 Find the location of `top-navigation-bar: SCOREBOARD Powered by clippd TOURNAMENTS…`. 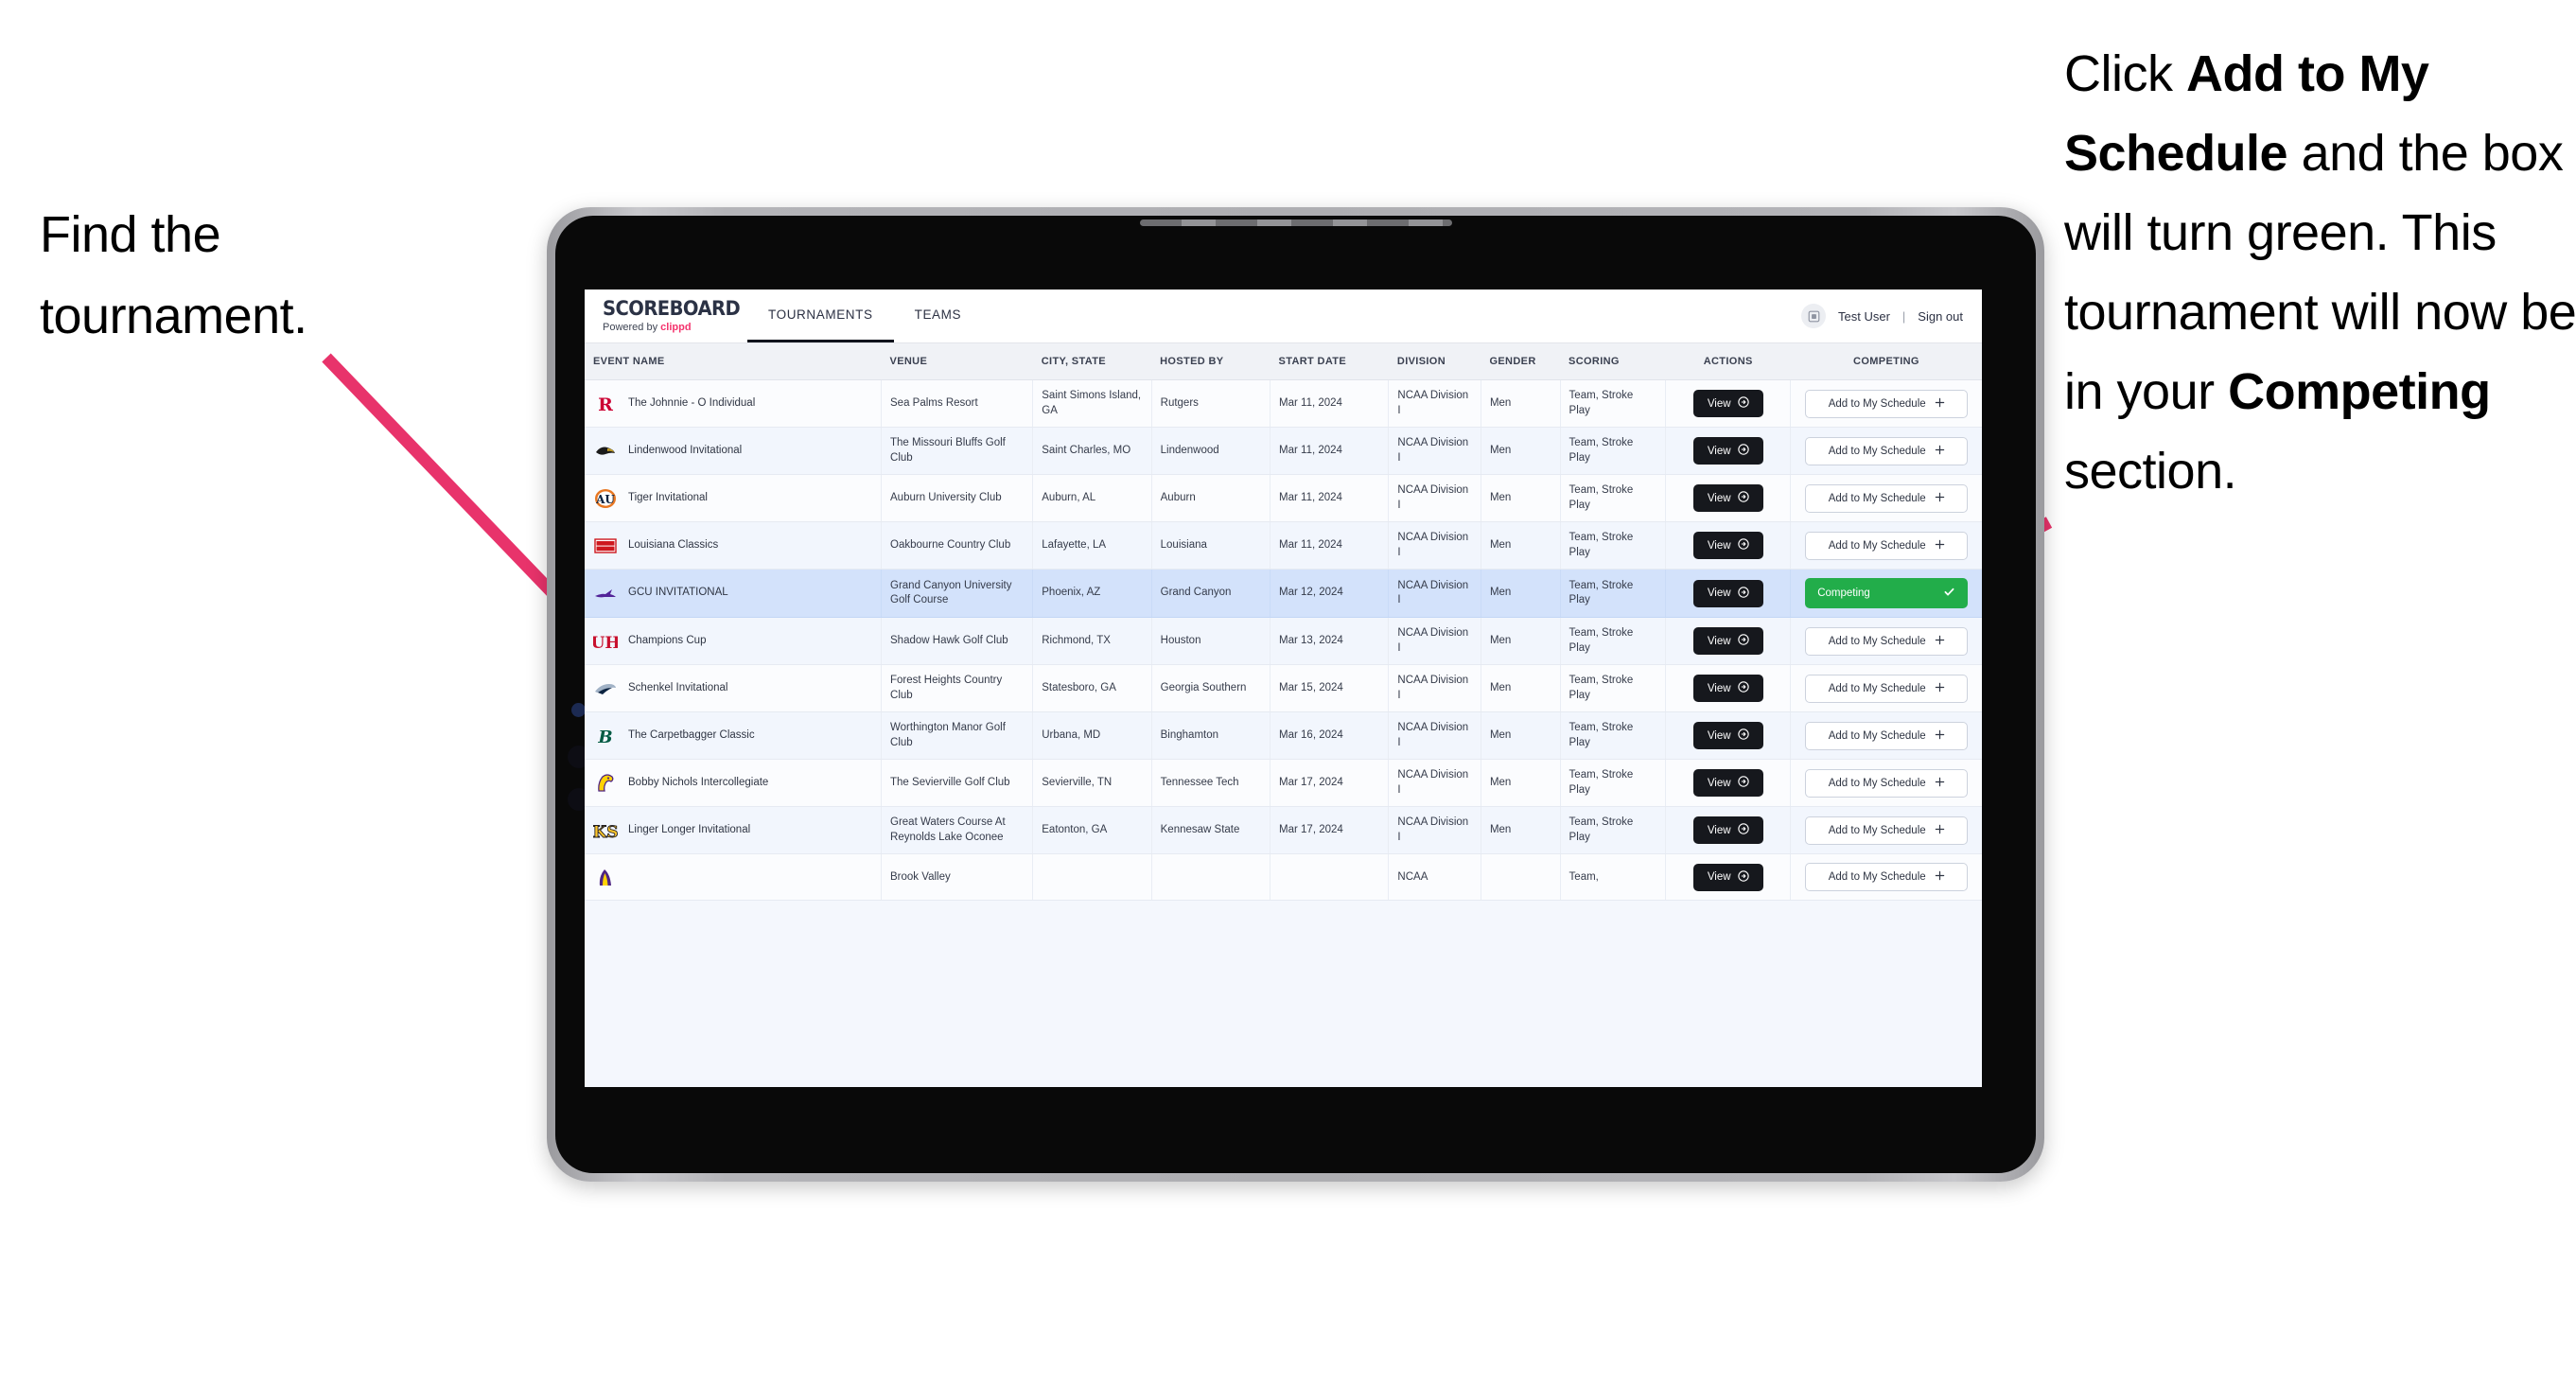

top-navigation-bar: SCOREBOARD Powered by clippd TOURNAMENTS… is located at coordinates (1284, 316).